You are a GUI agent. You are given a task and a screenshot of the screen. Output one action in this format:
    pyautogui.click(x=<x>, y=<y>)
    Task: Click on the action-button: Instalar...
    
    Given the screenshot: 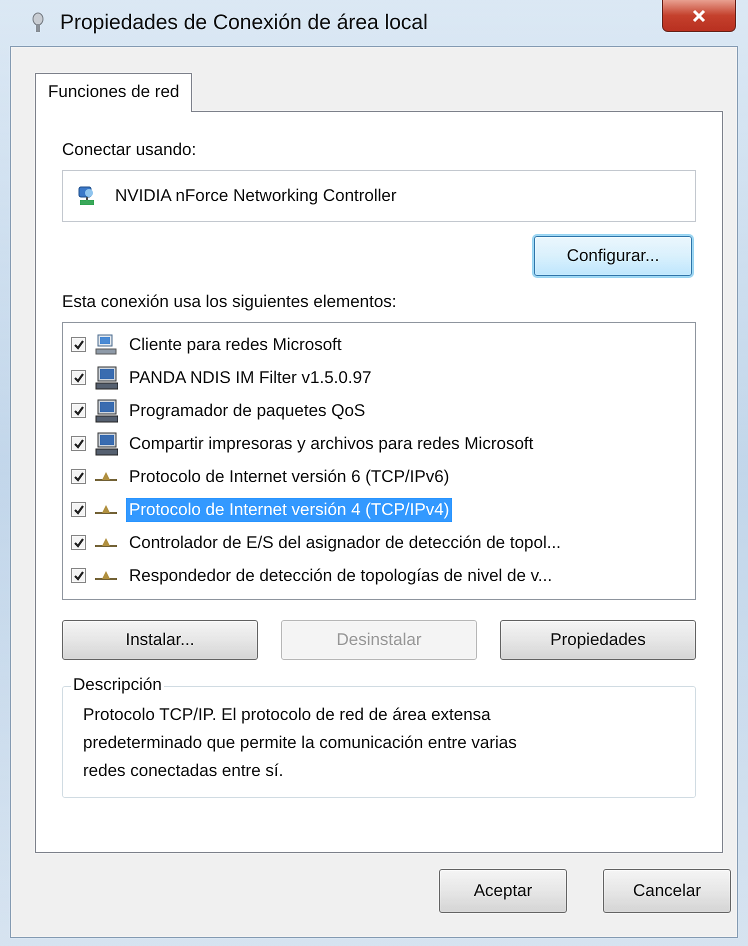 What is the action you would take?
    pyautogui.click(x=160, y=640)
    